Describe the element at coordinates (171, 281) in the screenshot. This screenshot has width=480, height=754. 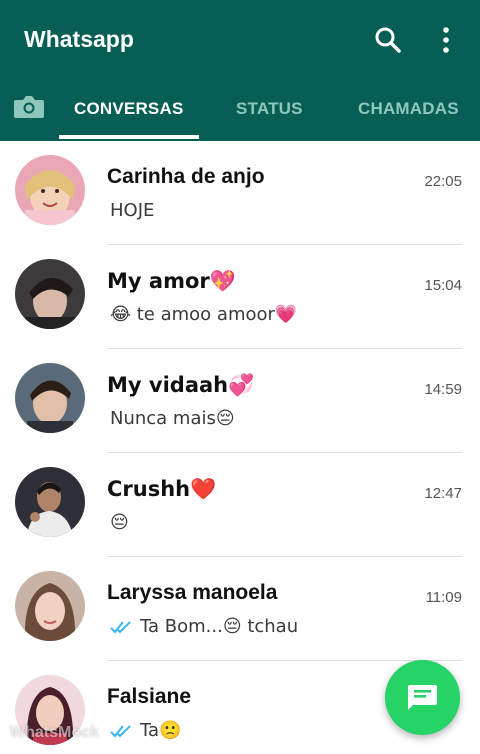
I see `contact-name: My amor💖` at that location.